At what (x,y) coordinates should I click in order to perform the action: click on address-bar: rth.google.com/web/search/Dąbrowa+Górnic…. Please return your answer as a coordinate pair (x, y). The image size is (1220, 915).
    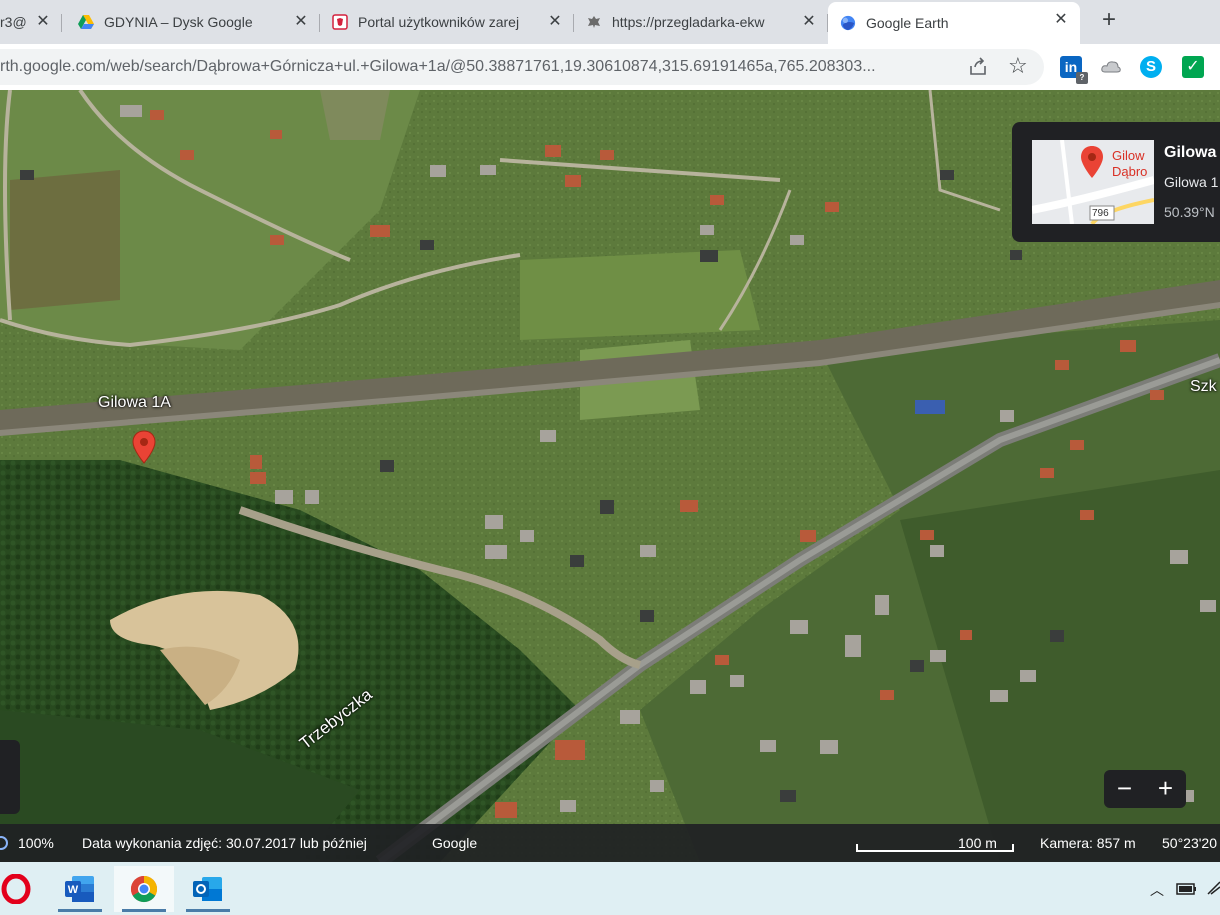
    Looking at the image, I should click on (522, 67).